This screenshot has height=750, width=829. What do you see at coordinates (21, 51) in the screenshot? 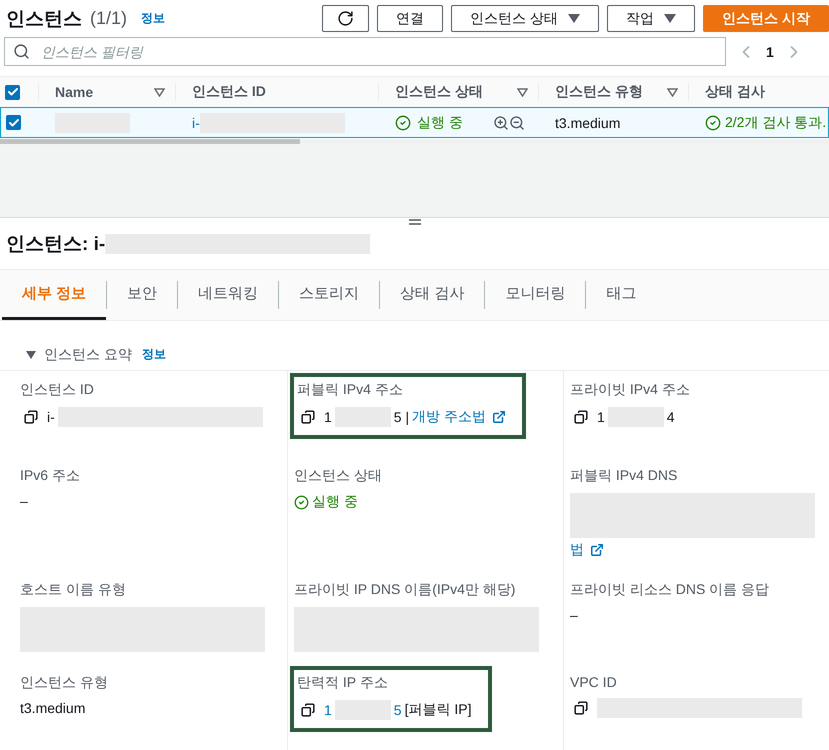
I see `search-icon` at bounding box center [21, 51].